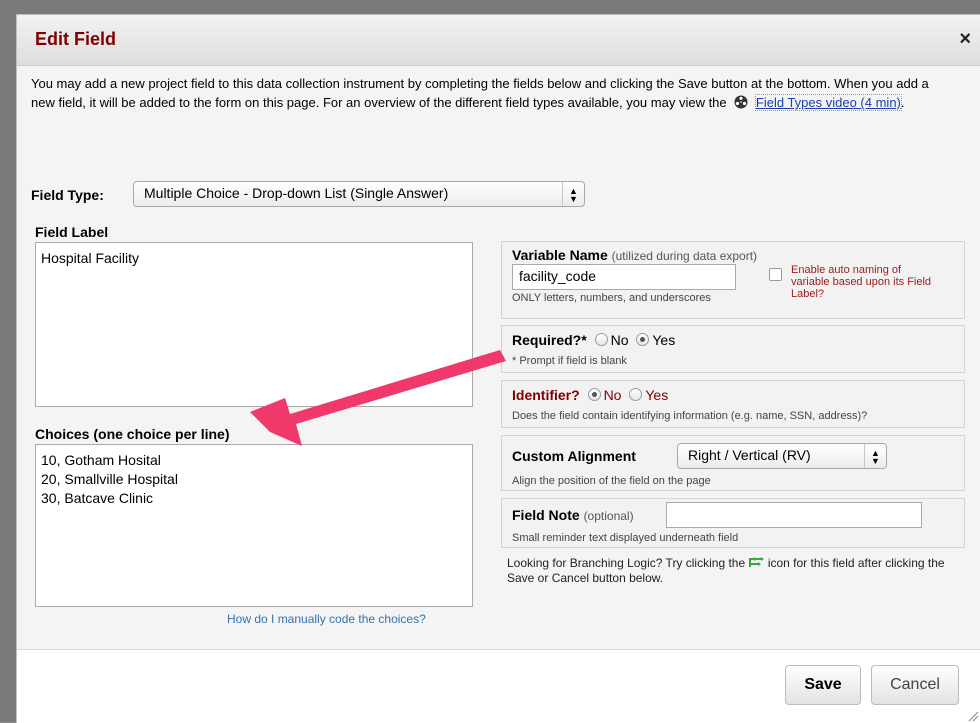  Describe the element at coordinates (643, 339) in the screenshot. I see `required-yes-radio` at that location.